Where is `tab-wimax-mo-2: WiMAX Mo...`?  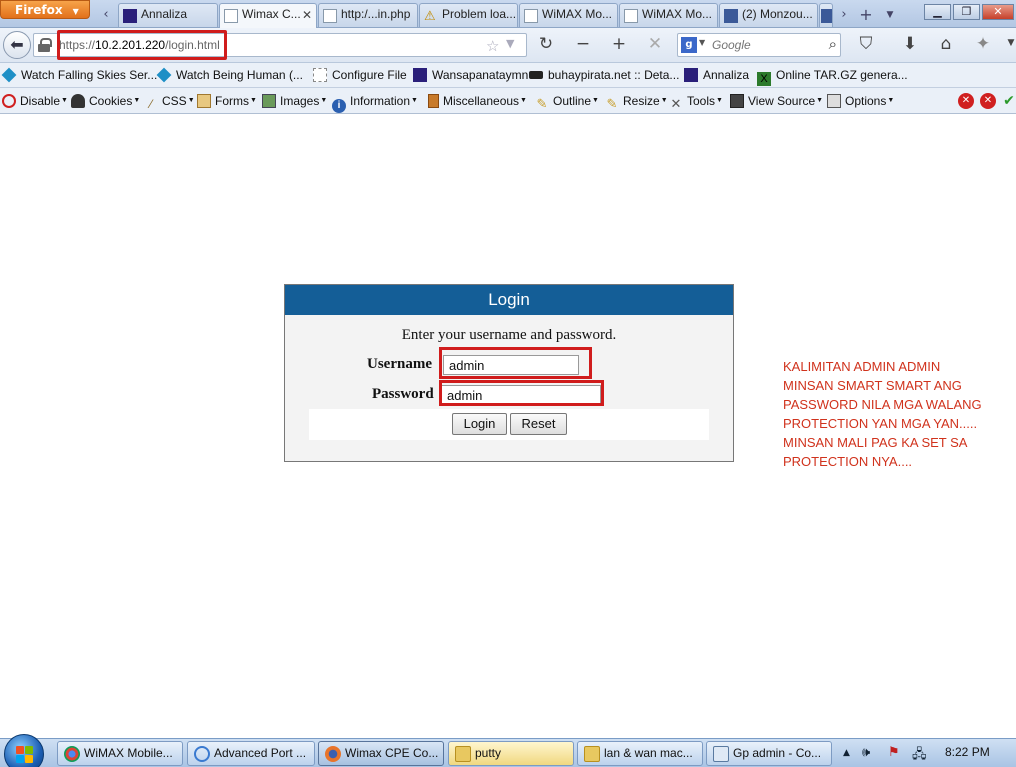 tab-wimax-mo-2: WiMAX Mo... is located at coordinates (668, 15).